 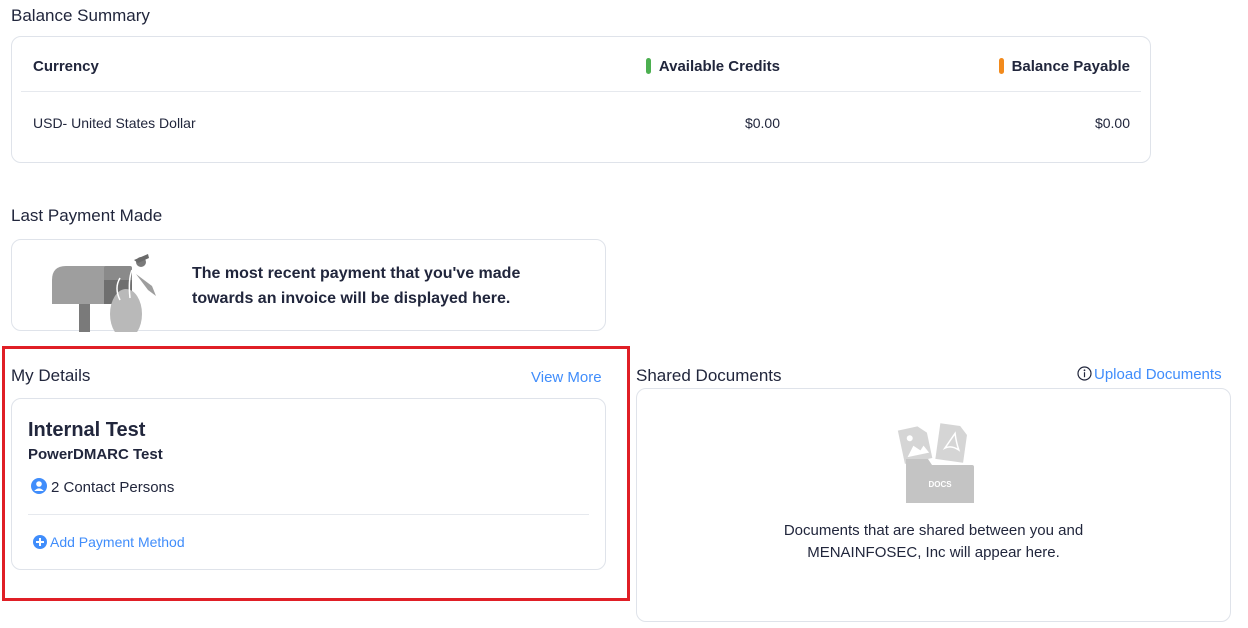 I want to click on mailbox-illustration-icon, so click(x=104, y=293).